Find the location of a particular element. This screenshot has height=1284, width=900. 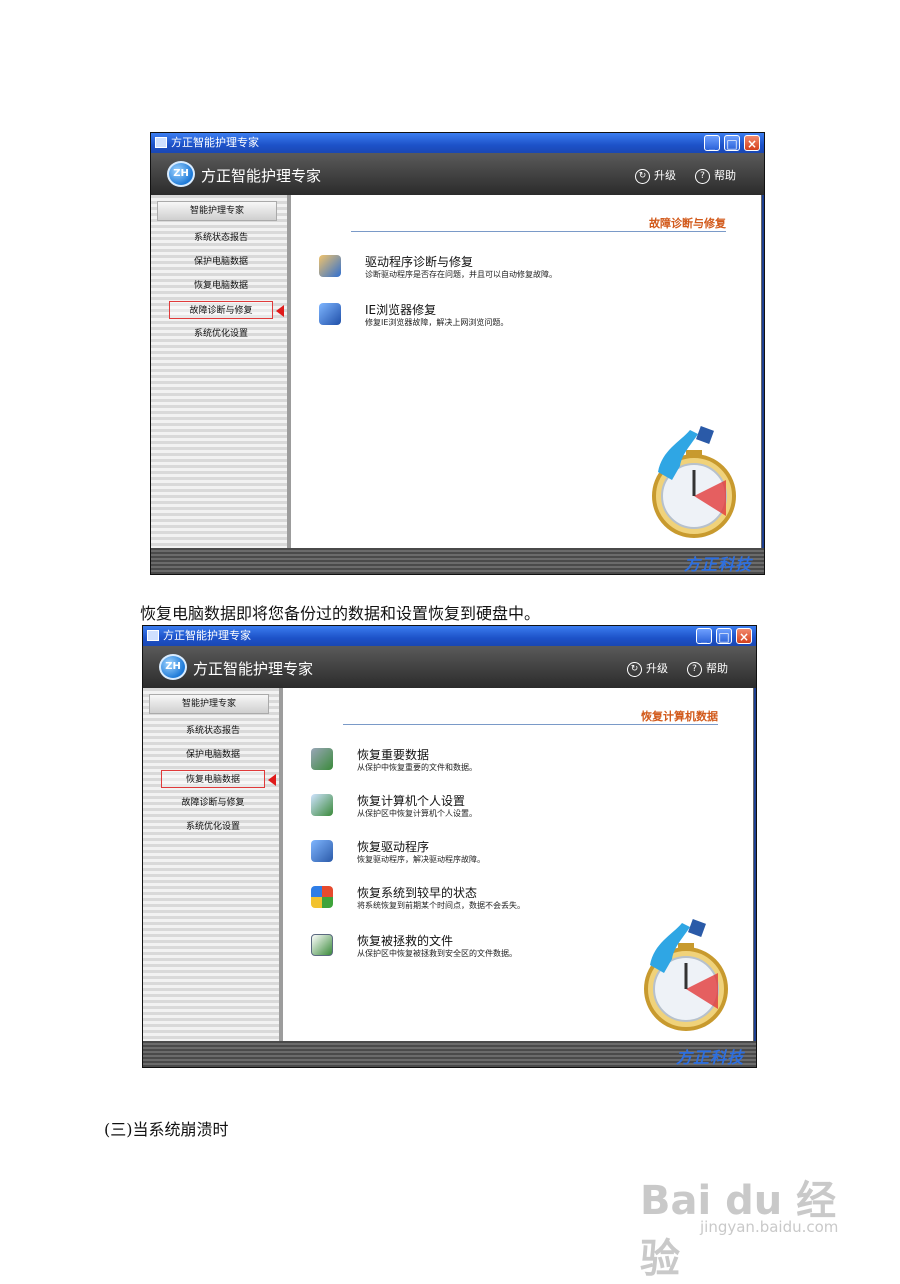

restore-data-icon is located at coordinates (322, 759).